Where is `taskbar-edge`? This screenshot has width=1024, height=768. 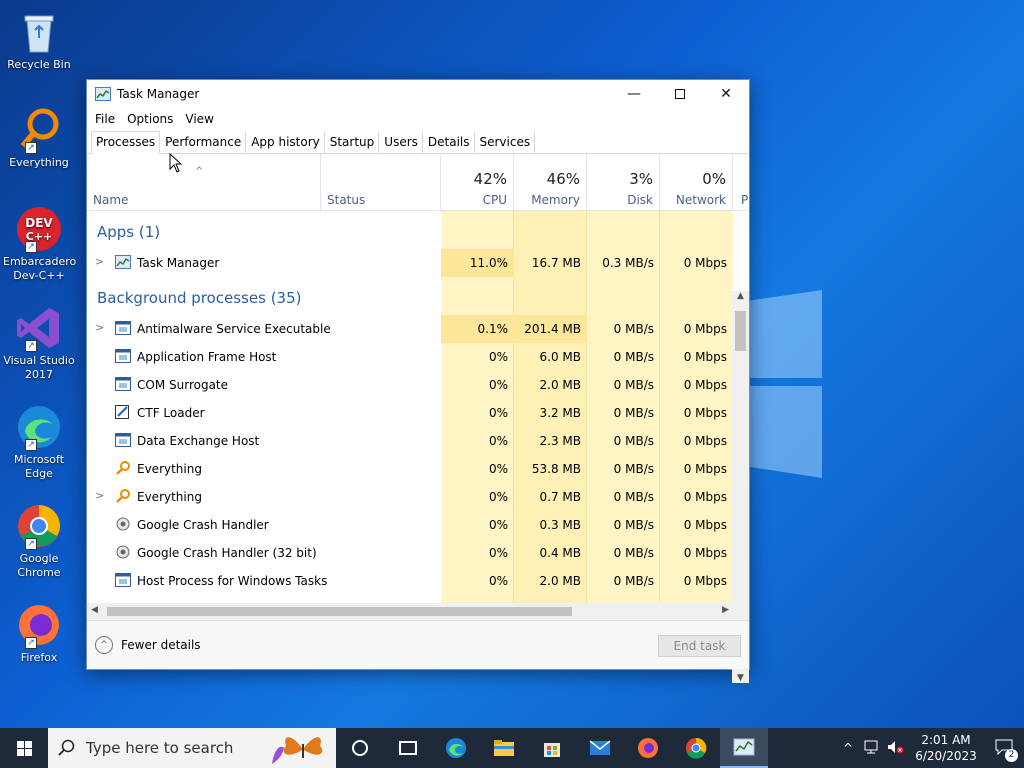 taskbar-edge is located at coordinates (456, 748).